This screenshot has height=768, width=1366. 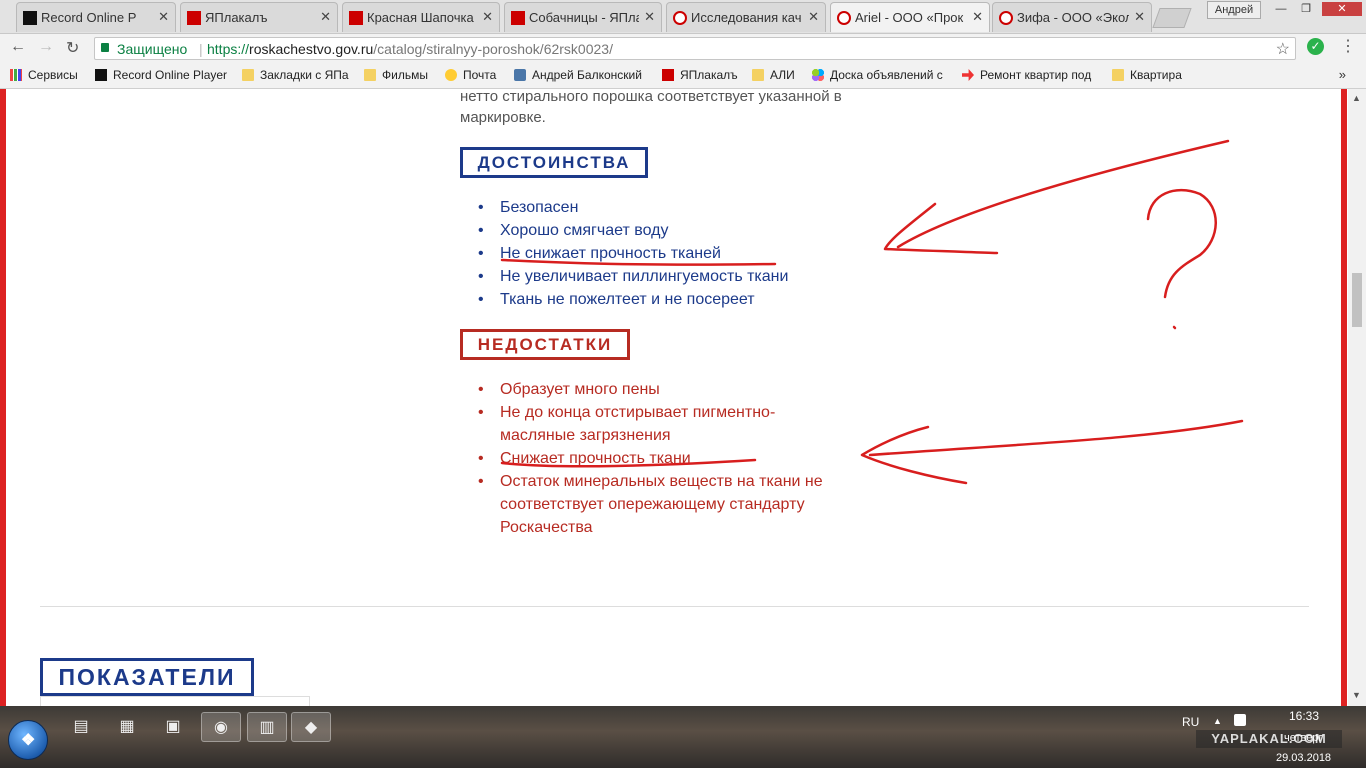 I want to click on apps-grid-icon, so click(x=16, y=75).